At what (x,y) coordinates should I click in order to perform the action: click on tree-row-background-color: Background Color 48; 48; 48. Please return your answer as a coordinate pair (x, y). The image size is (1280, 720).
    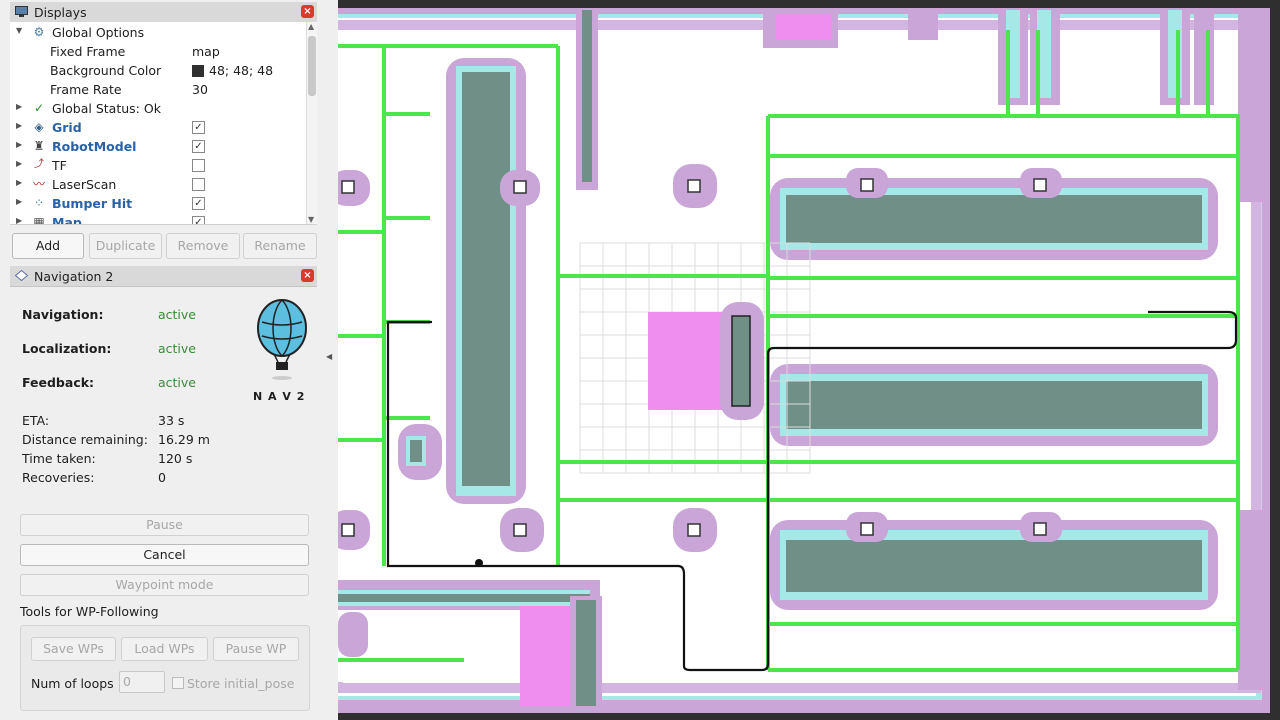
    Looking at the image, I should click on (158, 70).